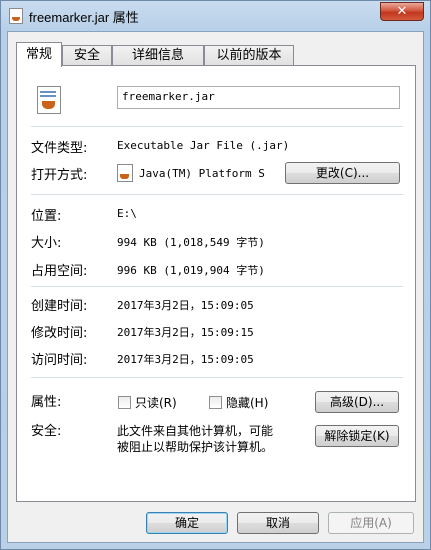  Describe the element at coordinates (59, 148) in the screenshot. I see `file-type-label: 文件类型:` at that location.